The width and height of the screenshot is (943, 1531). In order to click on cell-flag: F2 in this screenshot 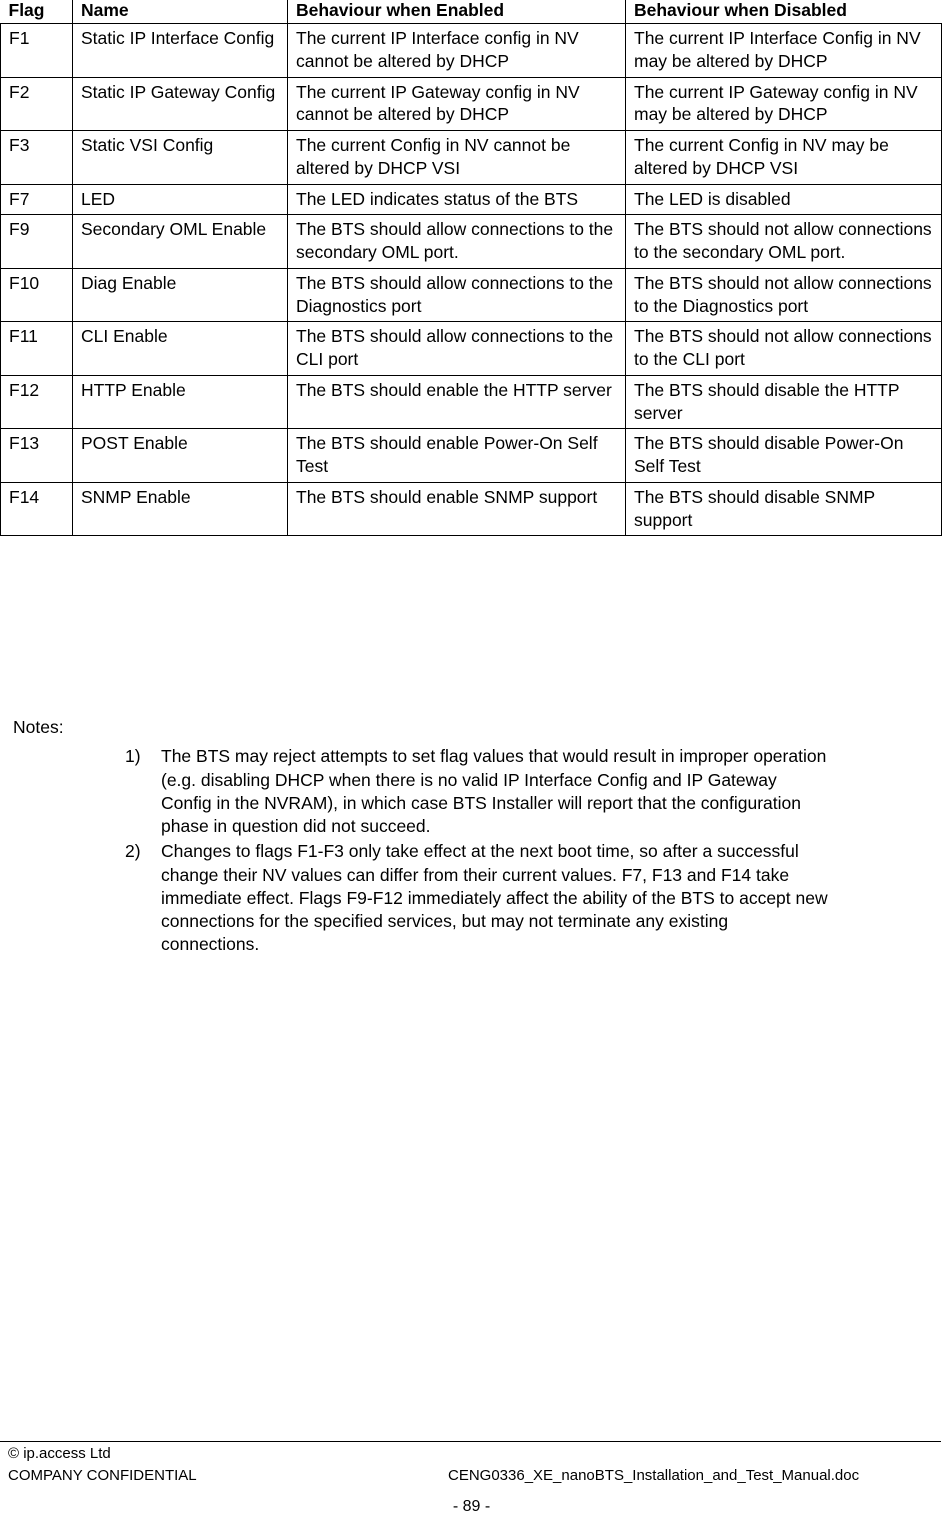, I will do `click(36, 104)`.